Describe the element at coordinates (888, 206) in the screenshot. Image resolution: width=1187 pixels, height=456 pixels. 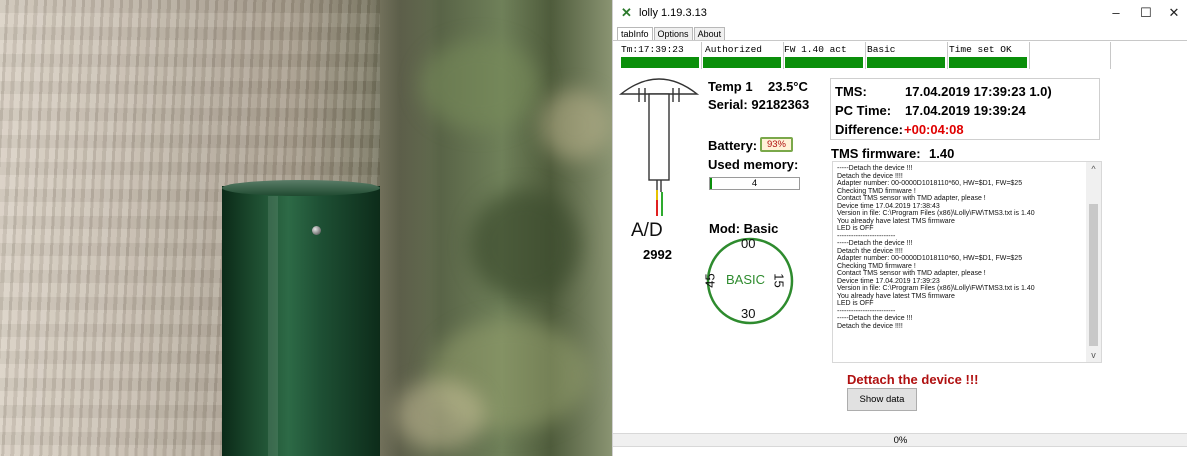
I see `log-line: Device time 17.04.2019 17:38:43` at that location.